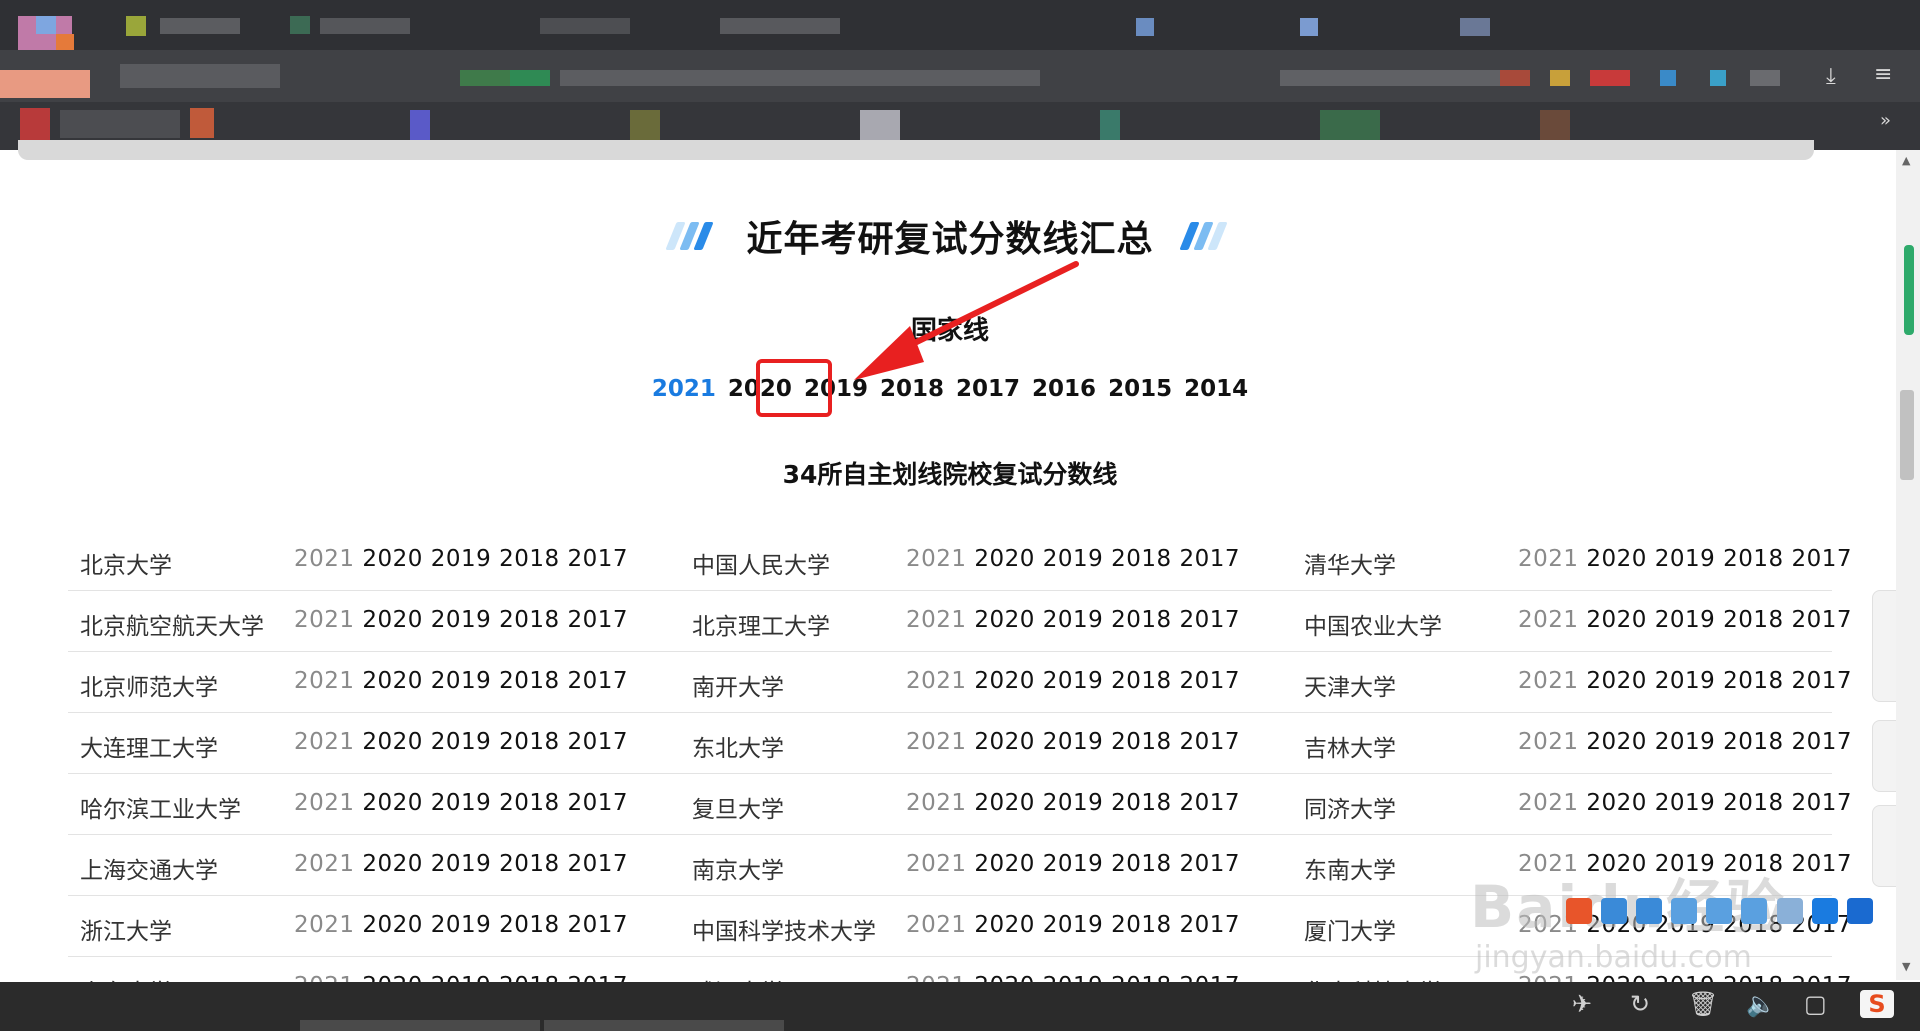  What do you see at coordinates (1216, 389) in the screenshot?
I see `year-link-2014: 2014` at bounding box center [1216, 389].